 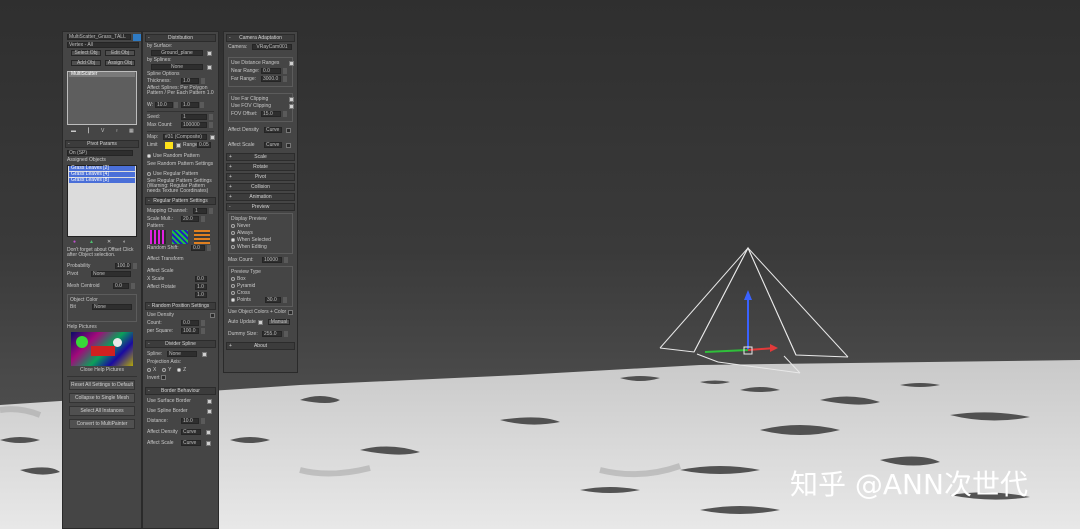 What do you see at coordinates (180, 306) in the screenshot?
I see `random-position-rollout: - Random Position Settings` at bounding box center [180, 306].